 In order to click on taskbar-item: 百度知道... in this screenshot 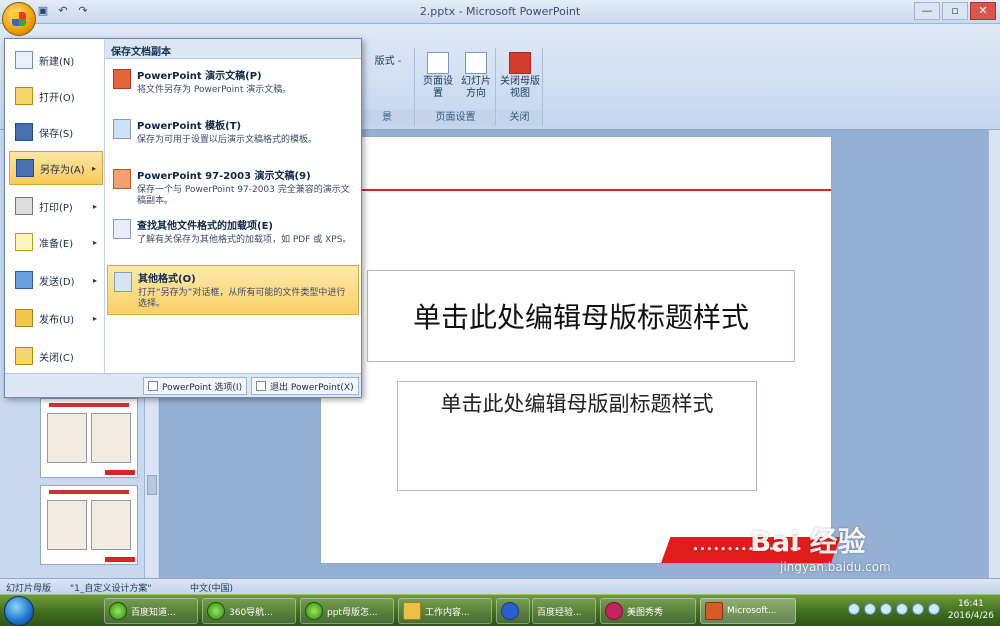, I will do `click(151, 611)`.